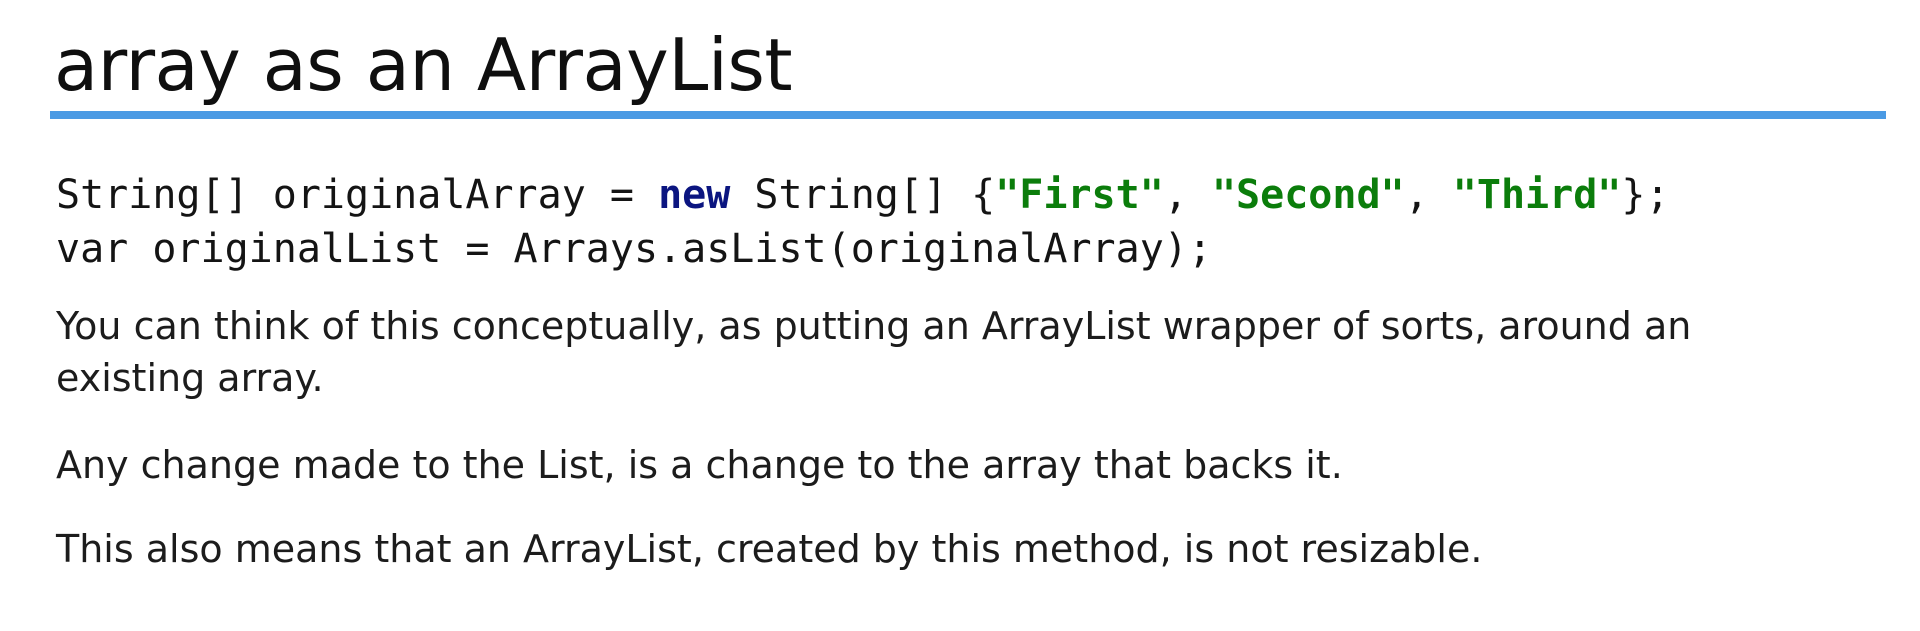  I want to click on code-text: String[] originalArray =, so click(357, 195).